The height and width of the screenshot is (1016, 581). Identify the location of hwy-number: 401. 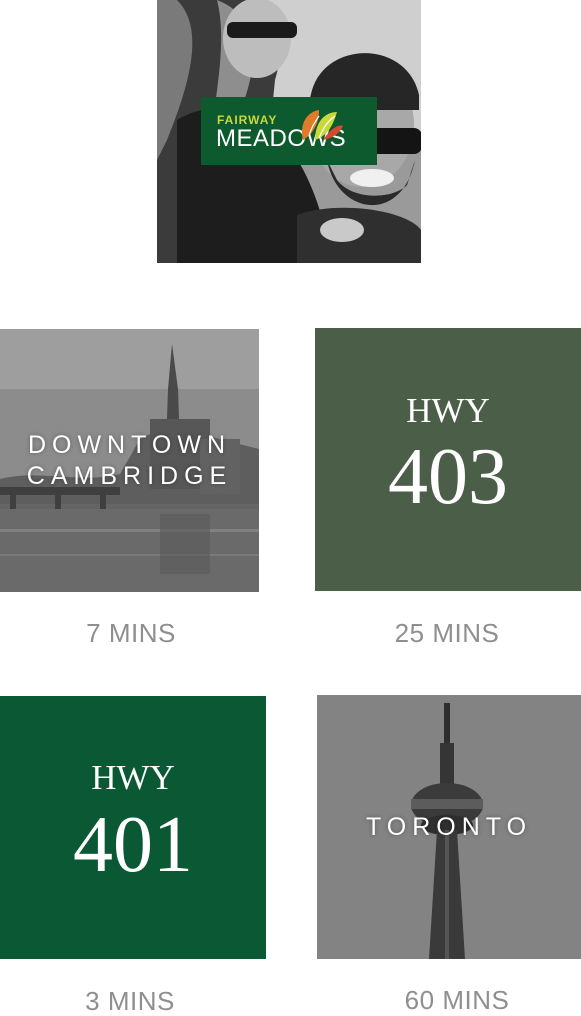
(133, 845).